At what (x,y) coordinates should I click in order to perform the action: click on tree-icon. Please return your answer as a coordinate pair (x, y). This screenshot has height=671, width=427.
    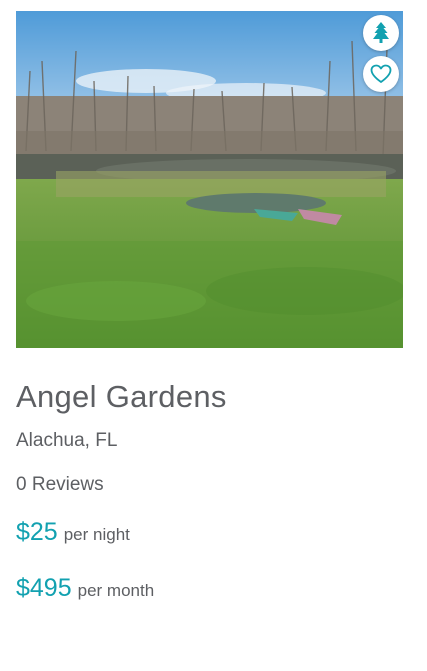
    Looking at the image, I should click on (381, 33).